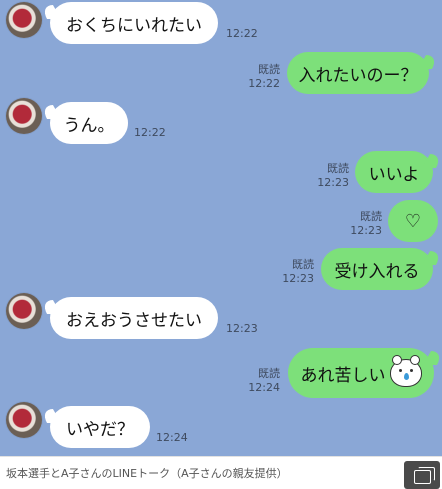 Image resolution: width=442 pixels, height=489 pixels. I want to click on message-text: おえおうさせたい, so click(134, 320).